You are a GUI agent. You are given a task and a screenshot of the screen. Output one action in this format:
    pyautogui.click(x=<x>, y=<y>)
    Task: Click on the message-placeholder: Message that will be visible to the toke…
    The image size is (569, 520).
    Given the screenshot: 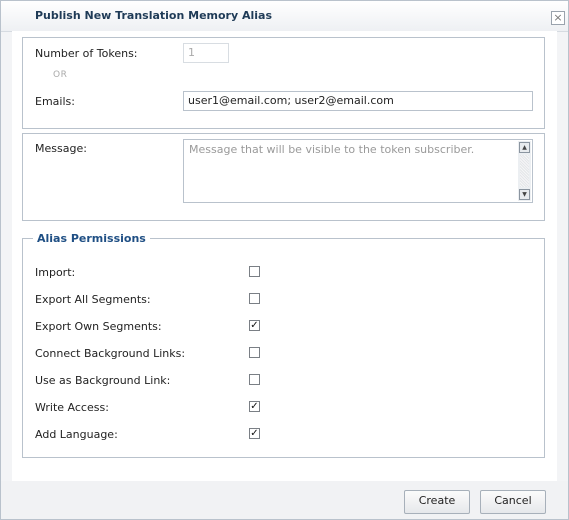 What is the action you would take?
    pyautogui.click(x=332, y=149)
    